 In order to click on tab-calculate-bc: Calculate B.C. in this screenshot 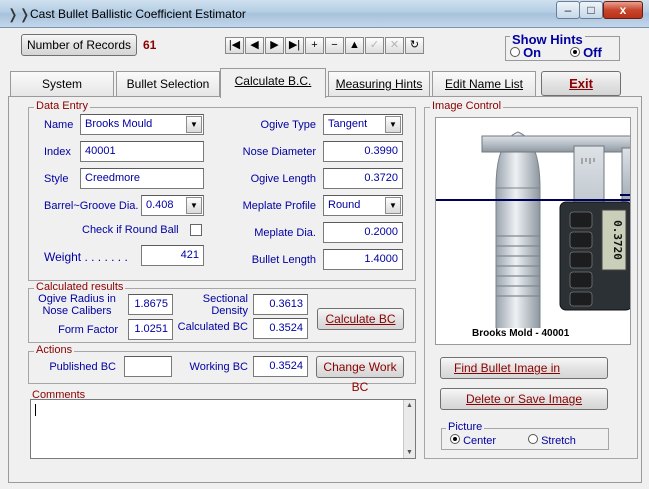, I will do `click(273, 83)`.